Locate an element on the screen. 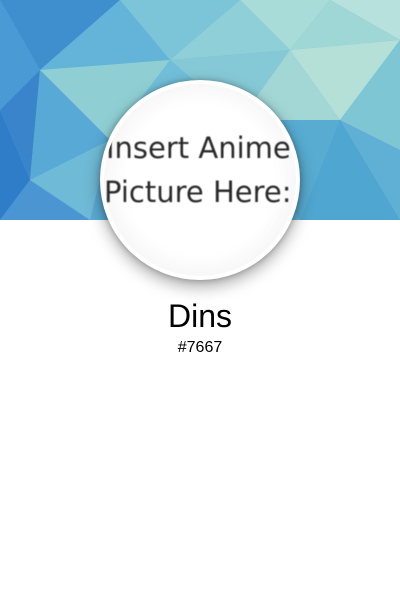 This screenshot has width=400, height=600. user-discriminator: #7667 is located at coordinates (200, 347).